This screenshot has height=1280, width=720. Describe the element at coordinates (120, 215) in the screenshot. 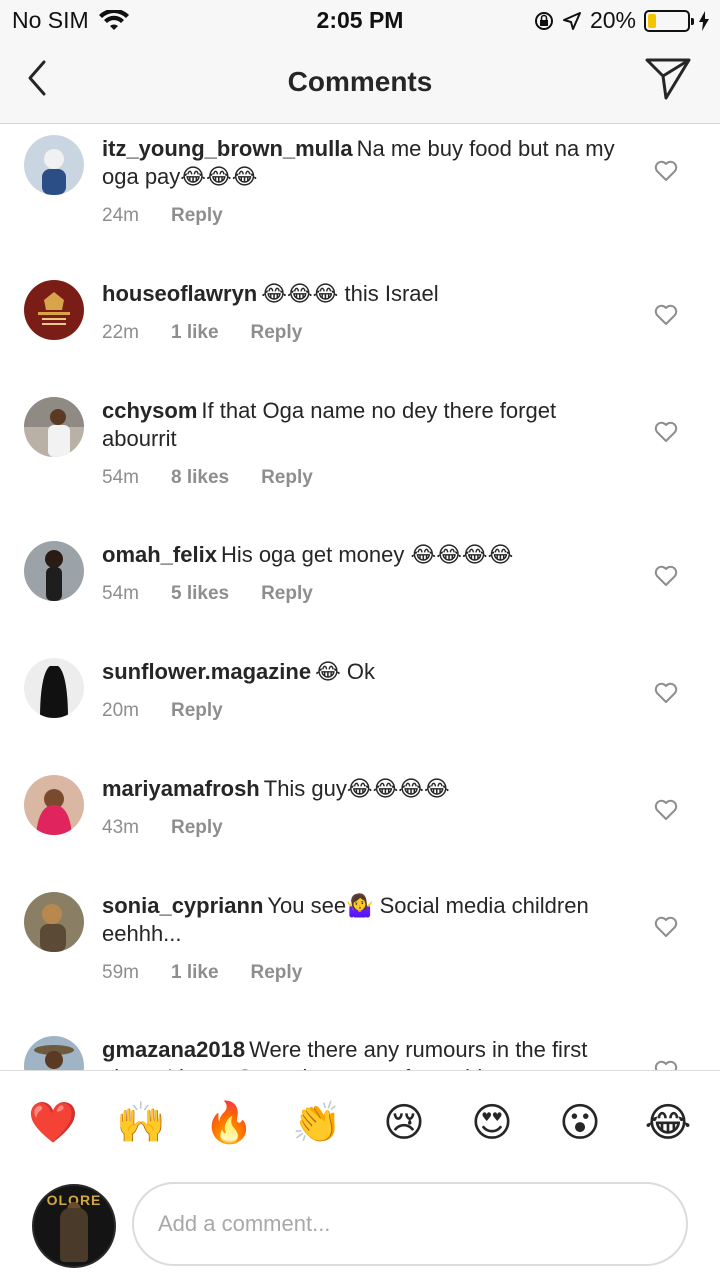

I see `comment-time: 24m` at that location.